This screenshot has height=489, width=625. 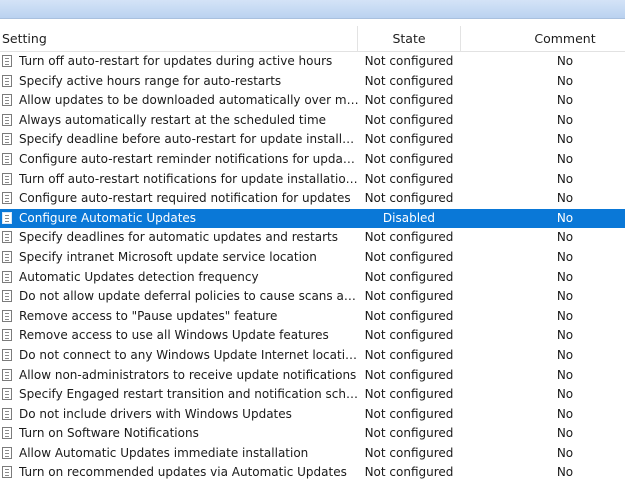 I want to click on column-header-comment: Comment, so click(x=543, y=38).